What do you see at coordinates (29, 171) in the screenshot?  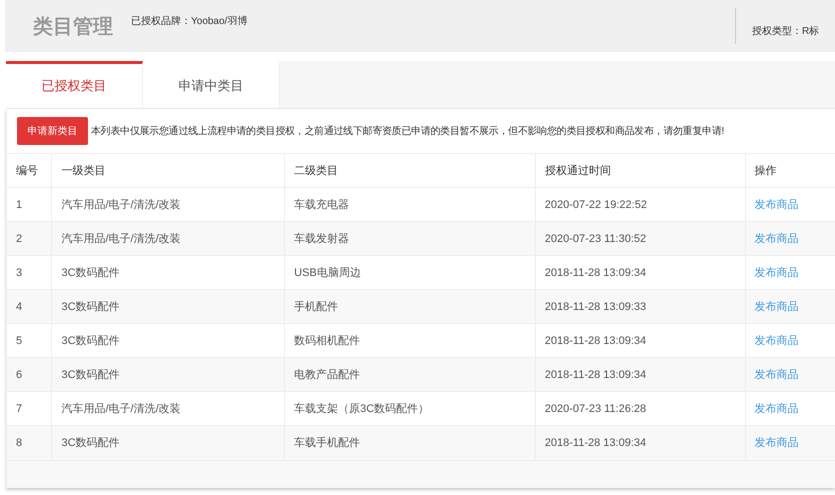 I see `column-header: 编号` at bounding box center [29, 171].